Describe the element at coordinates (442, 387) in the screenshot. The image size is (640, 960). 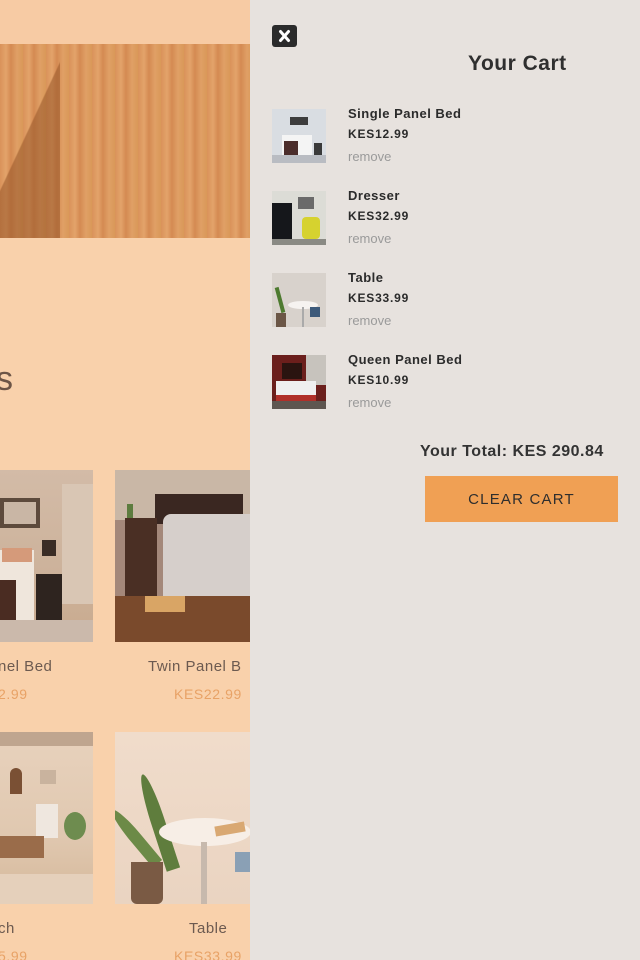
I see `cart-item: Queen Panel Bed KES10.99 remove` at that location.